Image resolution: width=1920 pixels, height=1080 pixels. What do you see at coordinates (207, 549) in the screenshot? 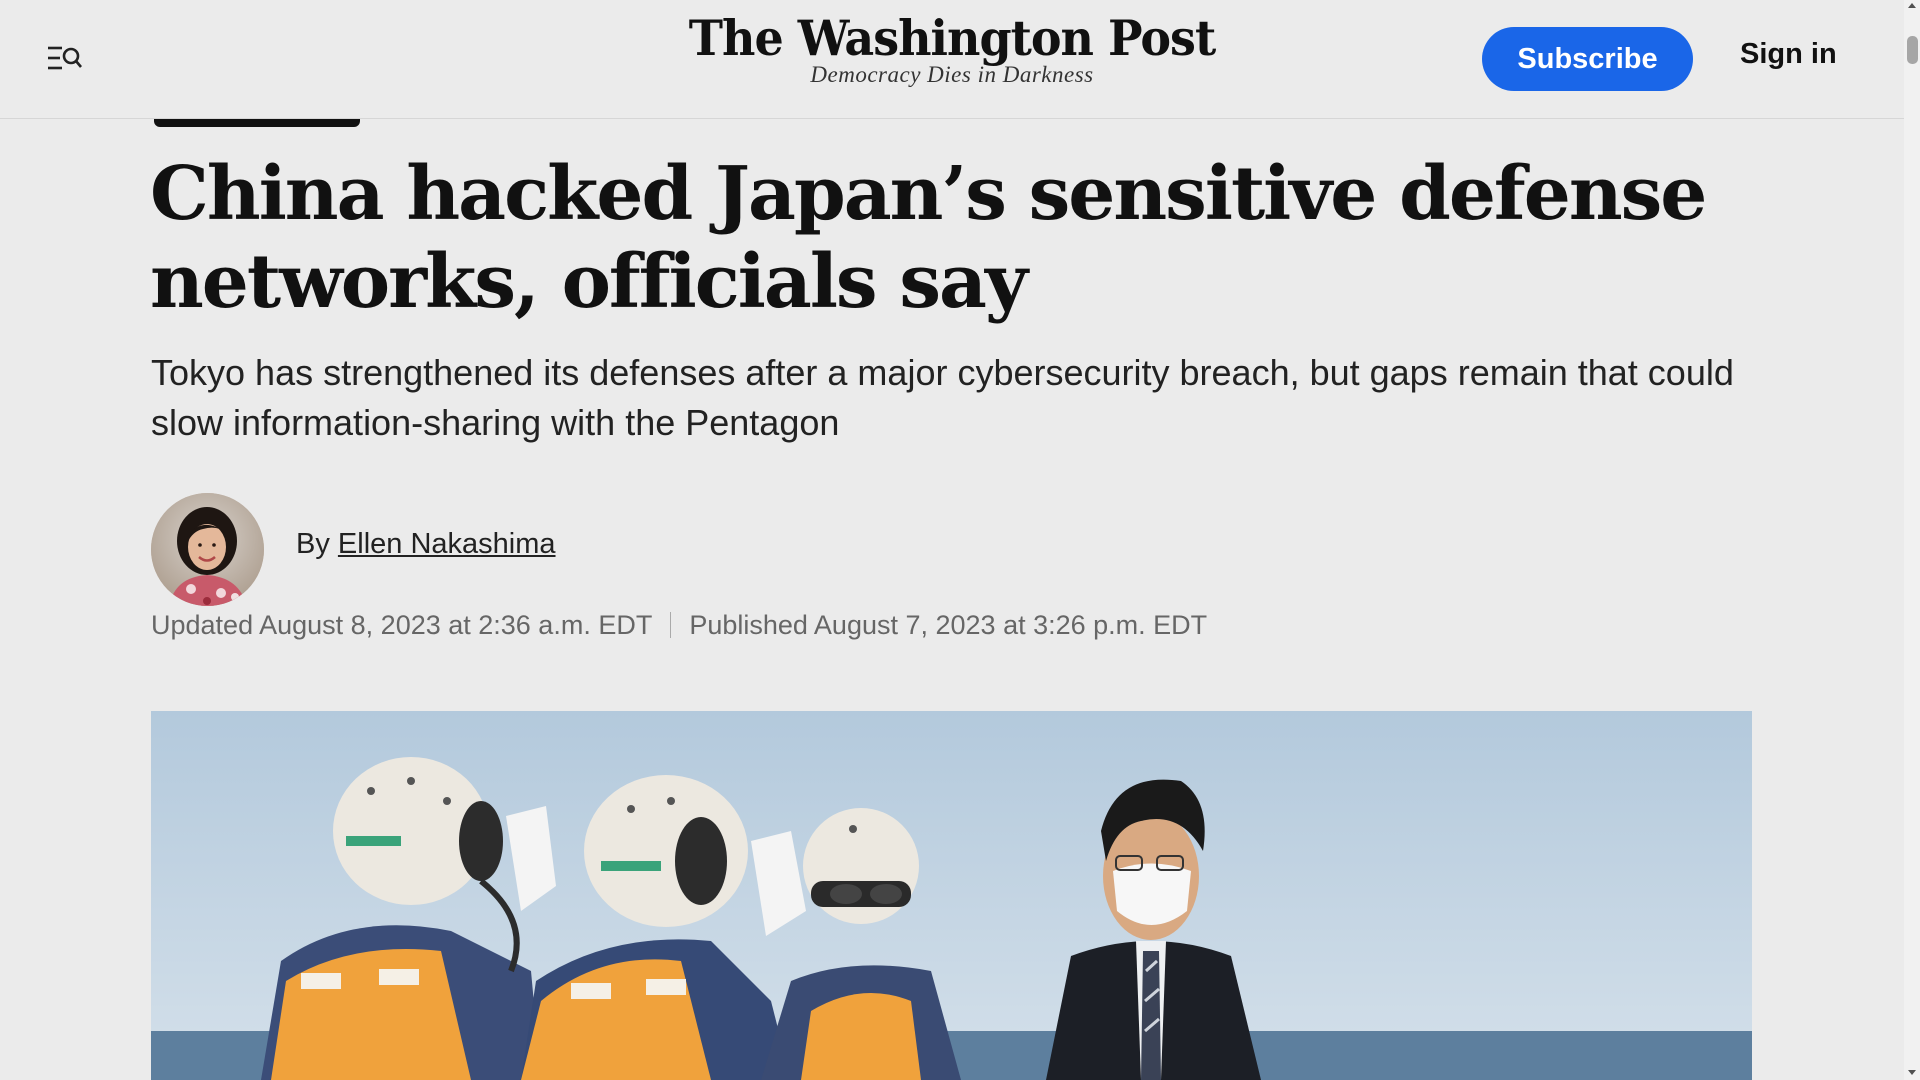
I see `author-avatar` at bounding box center [207, 549].